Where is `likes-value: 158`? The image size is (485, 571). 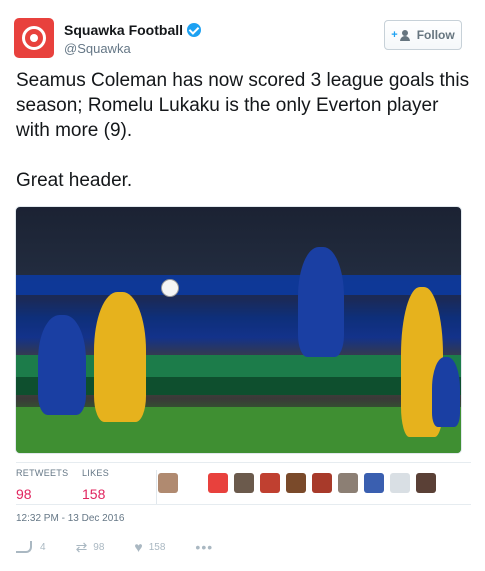
likes-value: 158 is located at coordinates (94, 494).